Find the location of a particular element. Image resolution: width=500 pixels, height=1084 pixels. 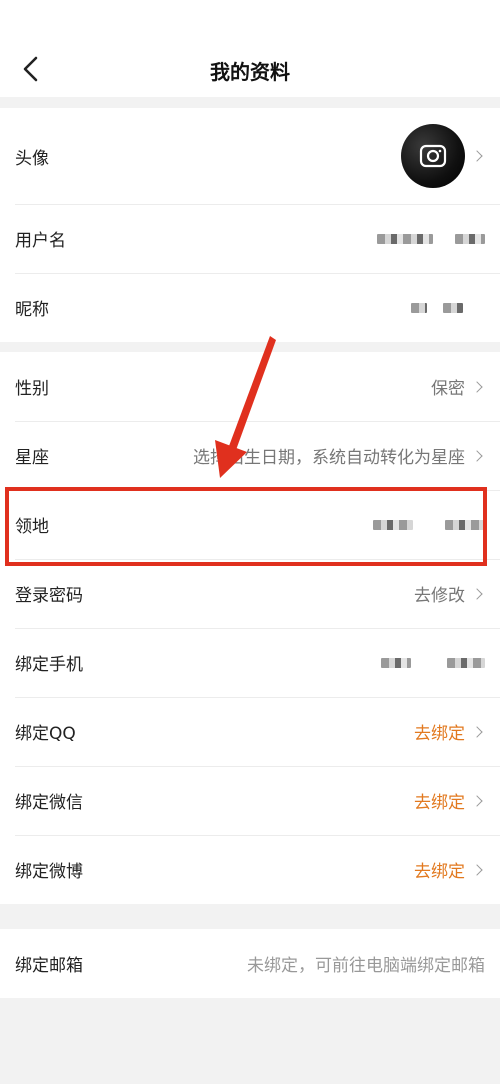

gender-value: 保密 is located at coordinates (448, 389).